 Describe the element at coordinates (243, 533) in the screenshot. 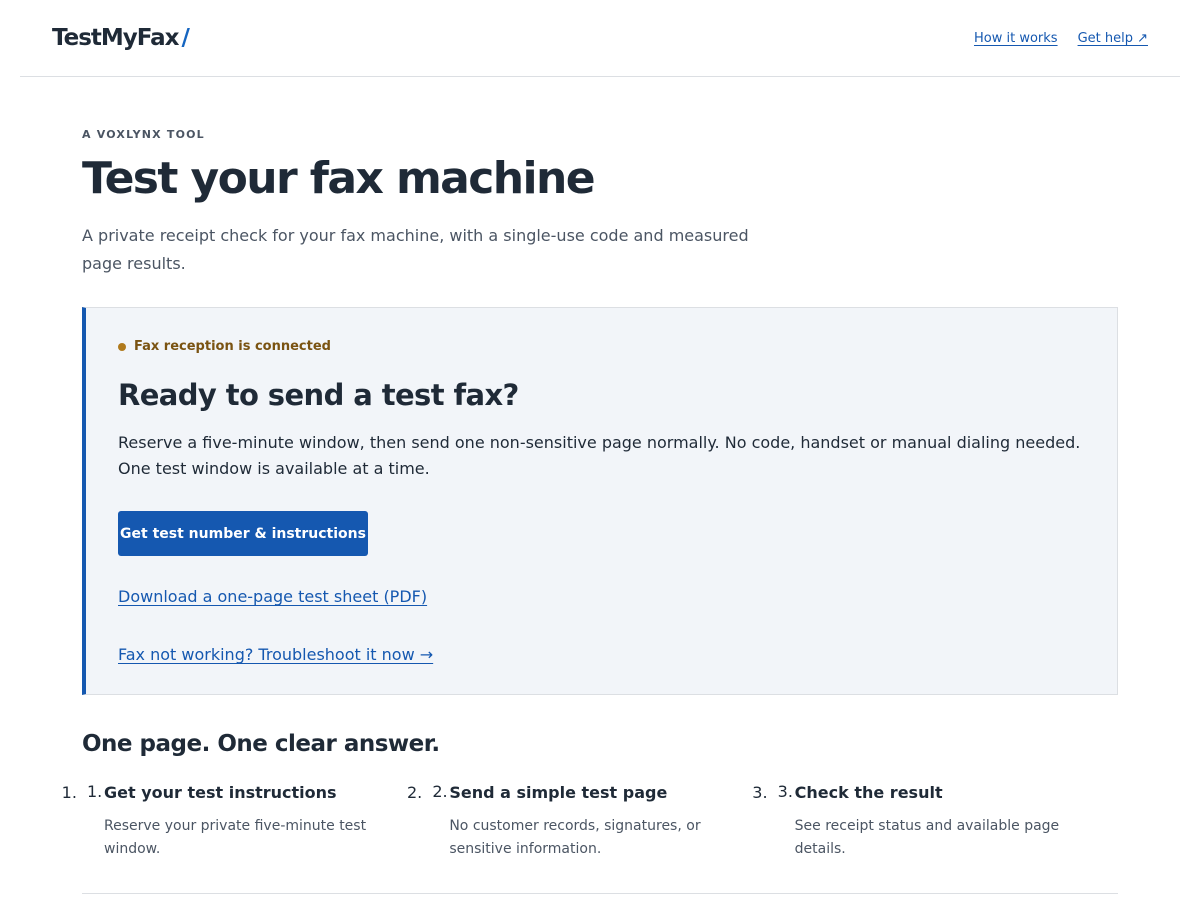

I see `get-test-number-button: Get test number & instructions` at that location.